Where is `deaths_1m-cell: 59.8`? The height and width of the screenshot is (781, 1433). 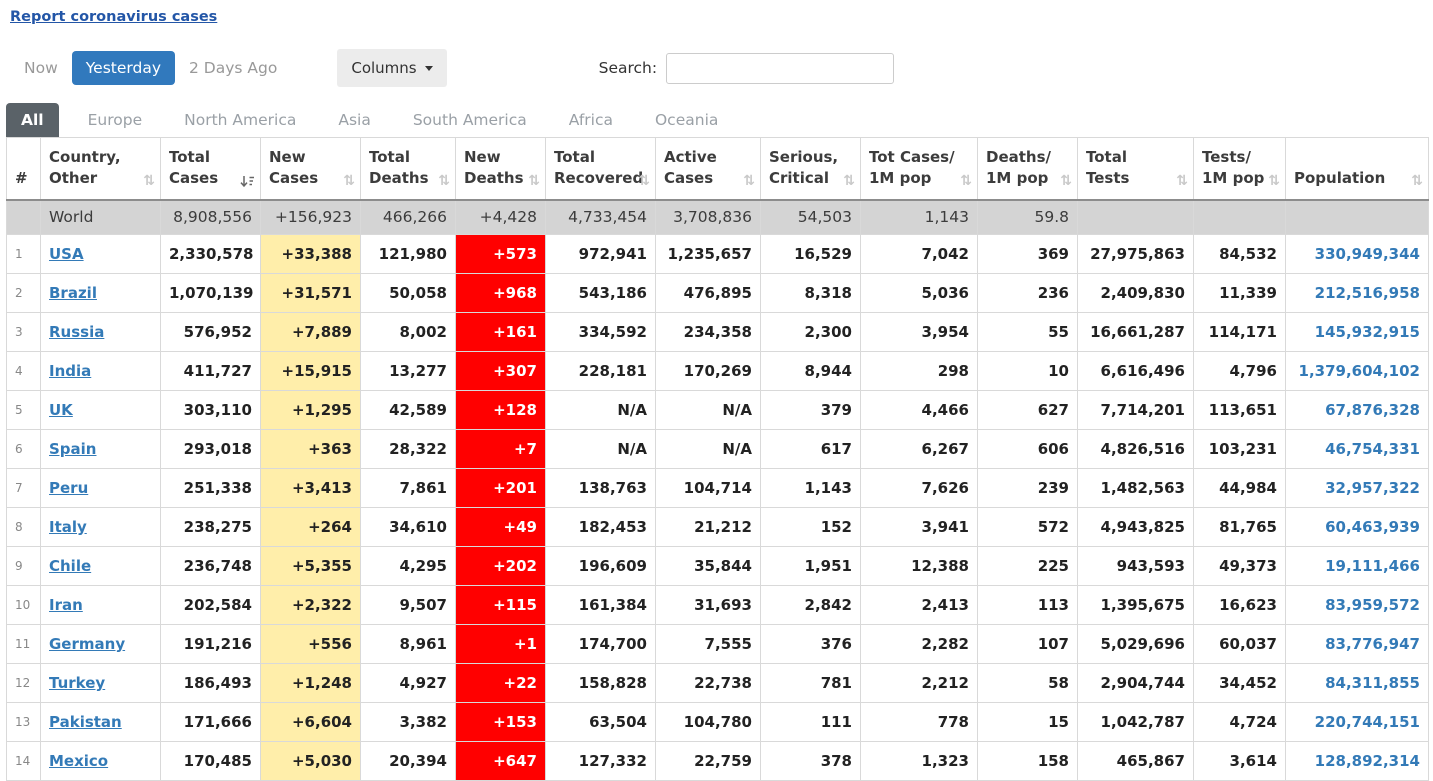 deaths_1m-cell: 59.8 is located at coordinates (1027, 217).